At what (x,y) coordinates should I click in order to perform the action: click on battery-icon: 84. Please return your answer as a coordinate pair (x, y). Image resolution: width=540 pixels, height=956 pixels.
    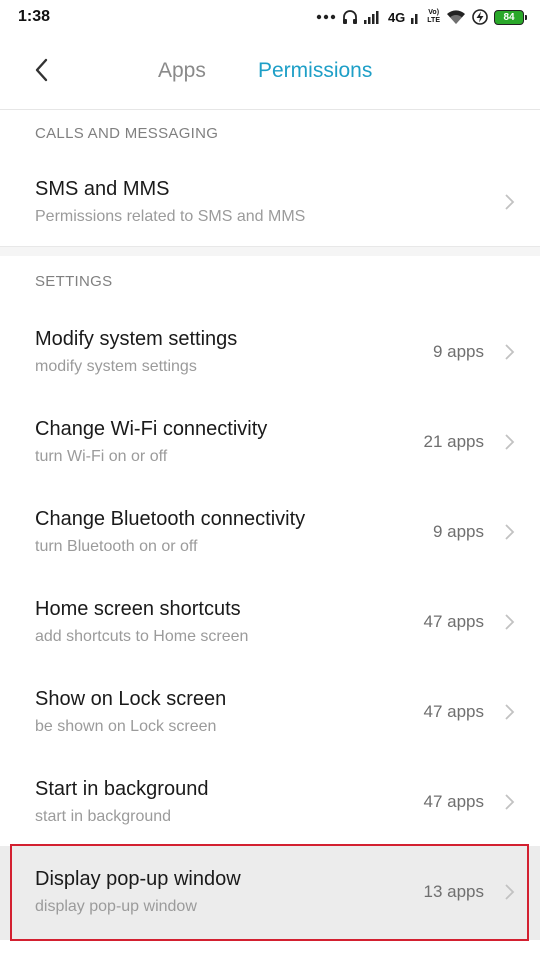
    Looking at the image, I should click on (510, 17).